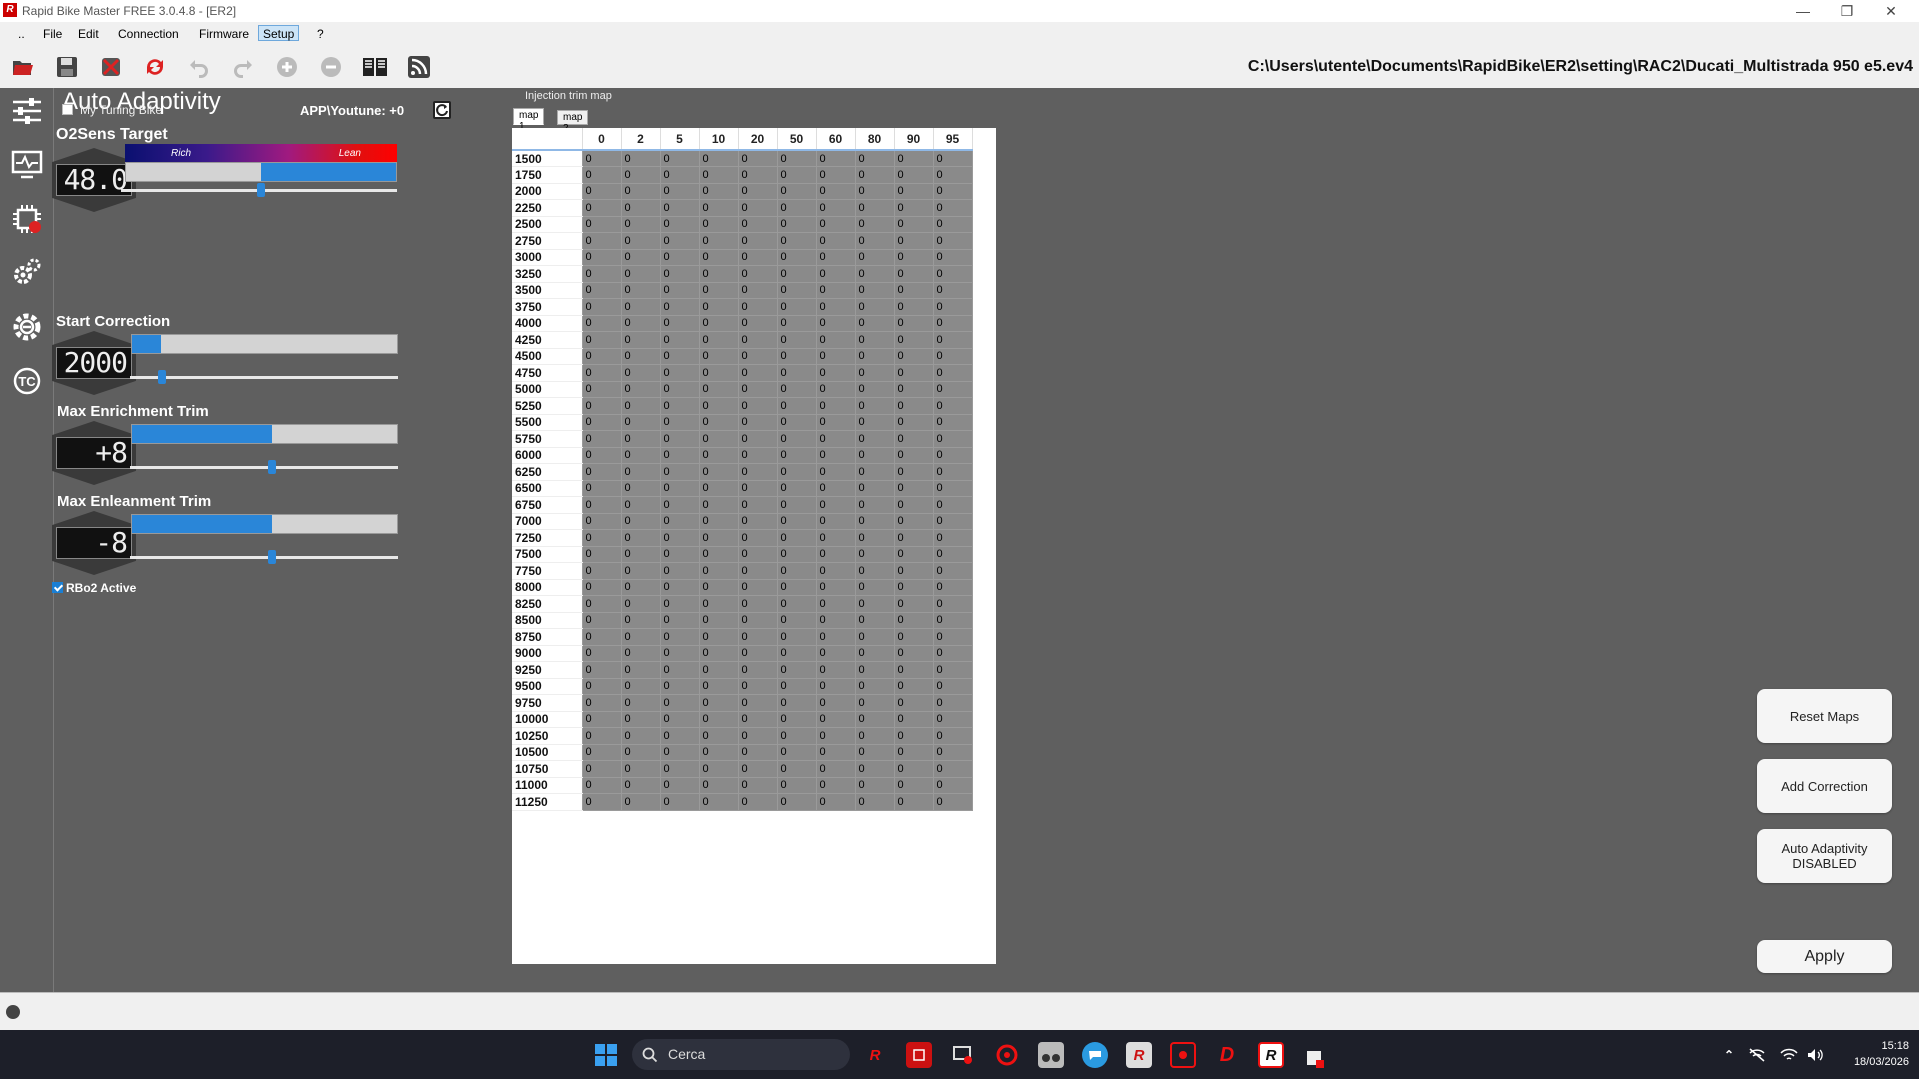 This screenshot has height=1079, width=1919. Describe the element at coordinates (1757, 1055) in the screenshot. I see `network-off-icon` at that location.